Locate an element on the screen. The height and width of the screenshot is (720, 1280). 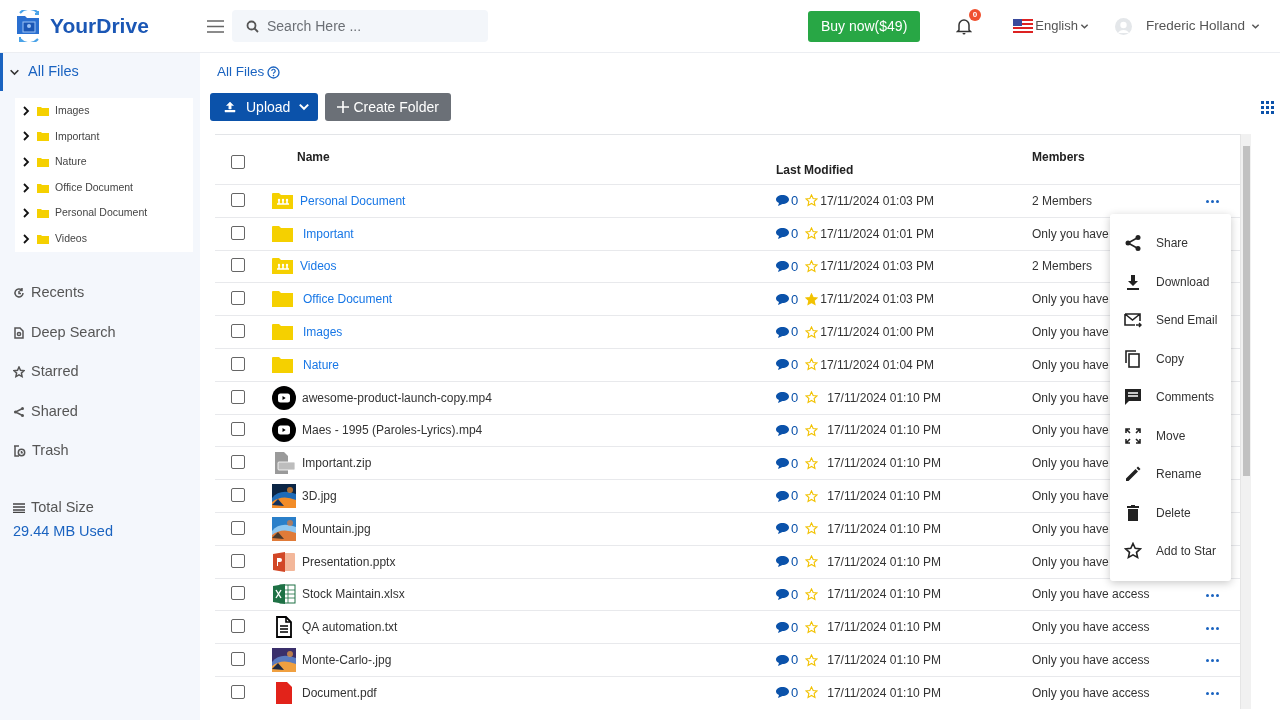
grid-view-icon is located at coordinates (1267, 108).